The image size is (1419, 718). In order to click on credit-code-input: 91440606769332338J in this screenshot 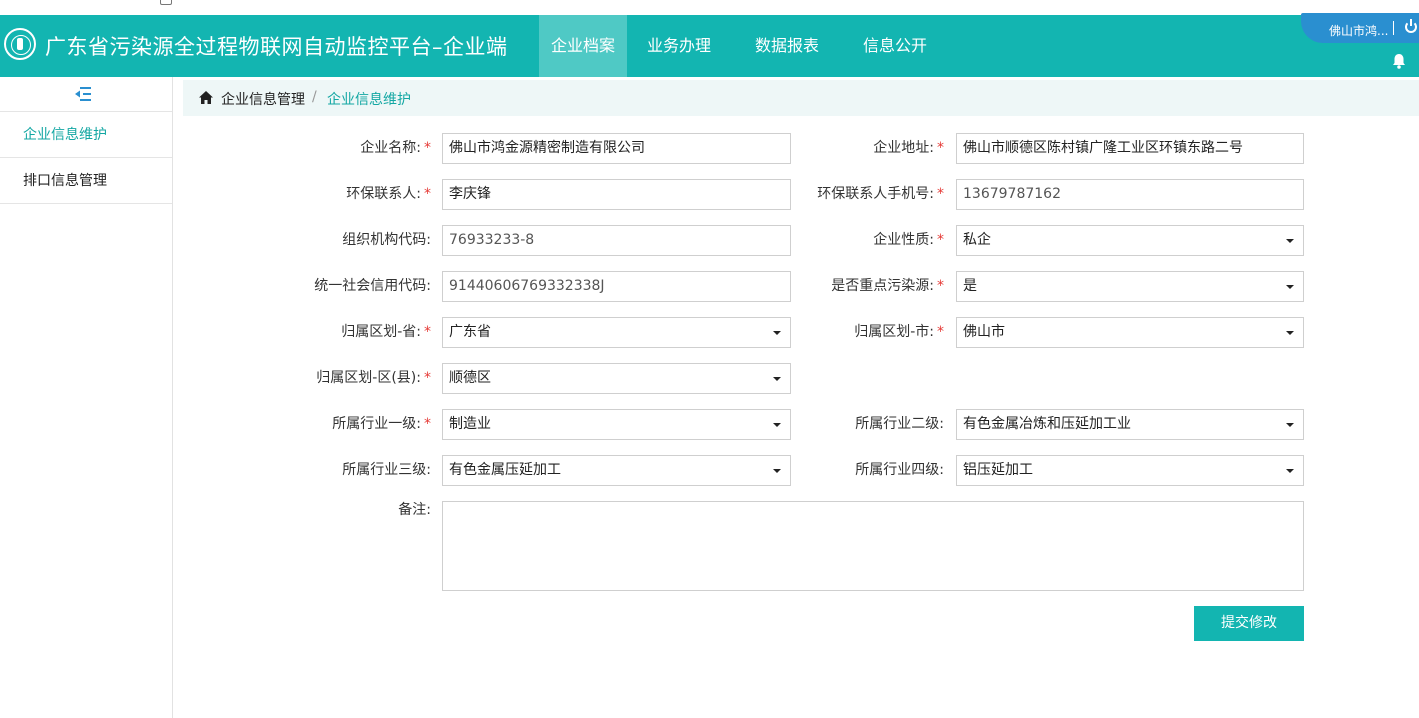, I will do `click(616, 286)`.